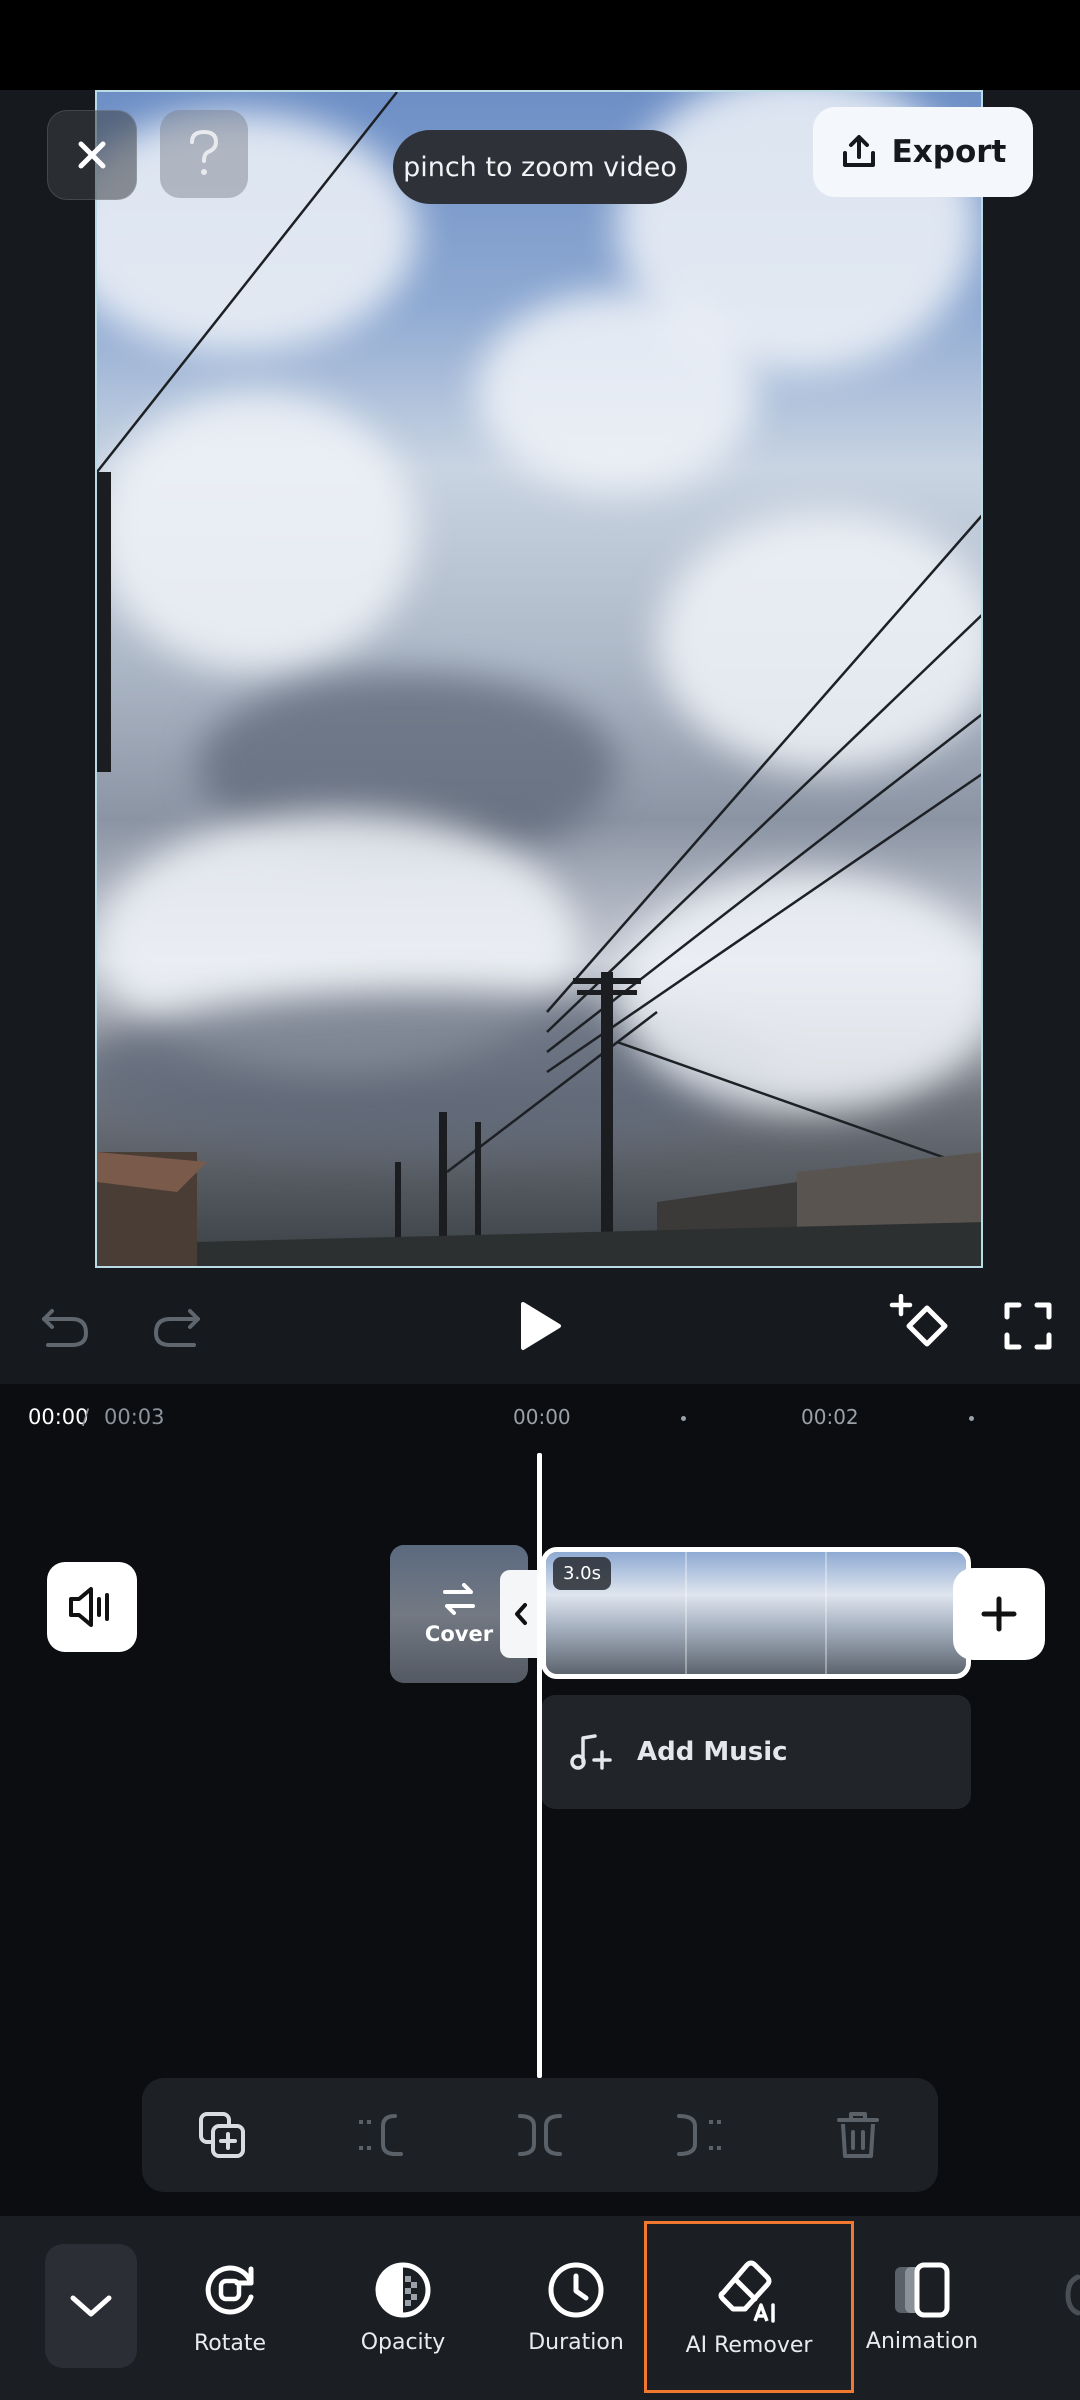 The height and width of the screenshot is (2400, 1080). I want to click on tool-duration: Duration, so click(576, 2307).